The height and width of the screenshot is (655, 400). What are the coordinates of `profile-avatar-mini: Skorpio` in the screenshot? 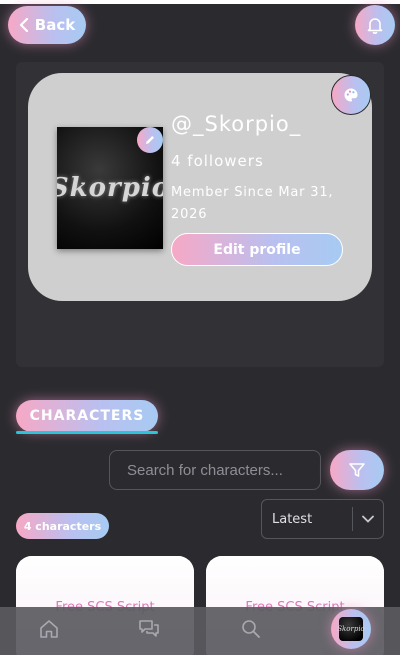 It's located at (351, 629).